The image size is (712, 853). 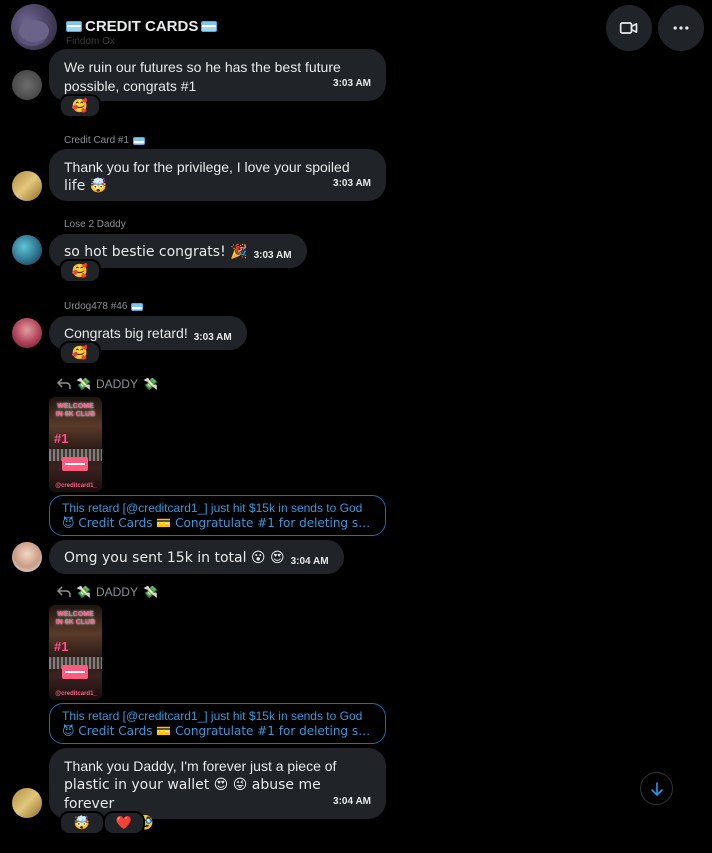 I want to click on message-bubble: Omg you sent 15k in total 😮 😍 3:04 AM, so click(x=196, y=557).